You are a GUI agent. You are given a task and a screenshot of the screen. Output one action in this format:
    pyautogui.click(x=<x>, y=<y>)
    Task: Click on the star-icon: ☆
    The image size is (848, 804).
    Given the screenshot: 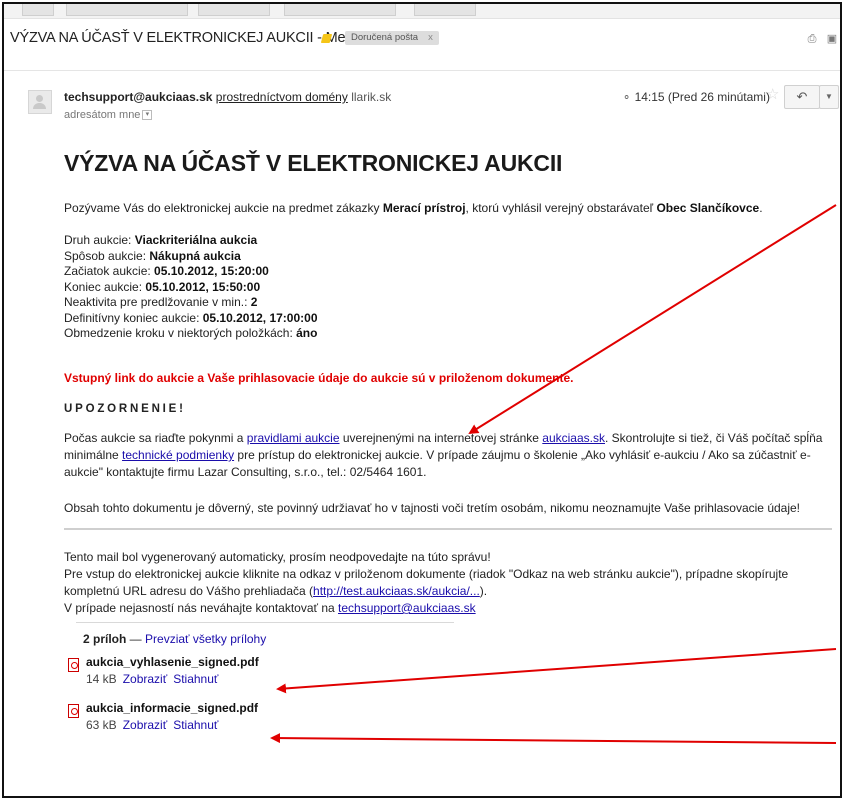 What is the action you would take?
    pyautogui.click(x=772, y=94)
    